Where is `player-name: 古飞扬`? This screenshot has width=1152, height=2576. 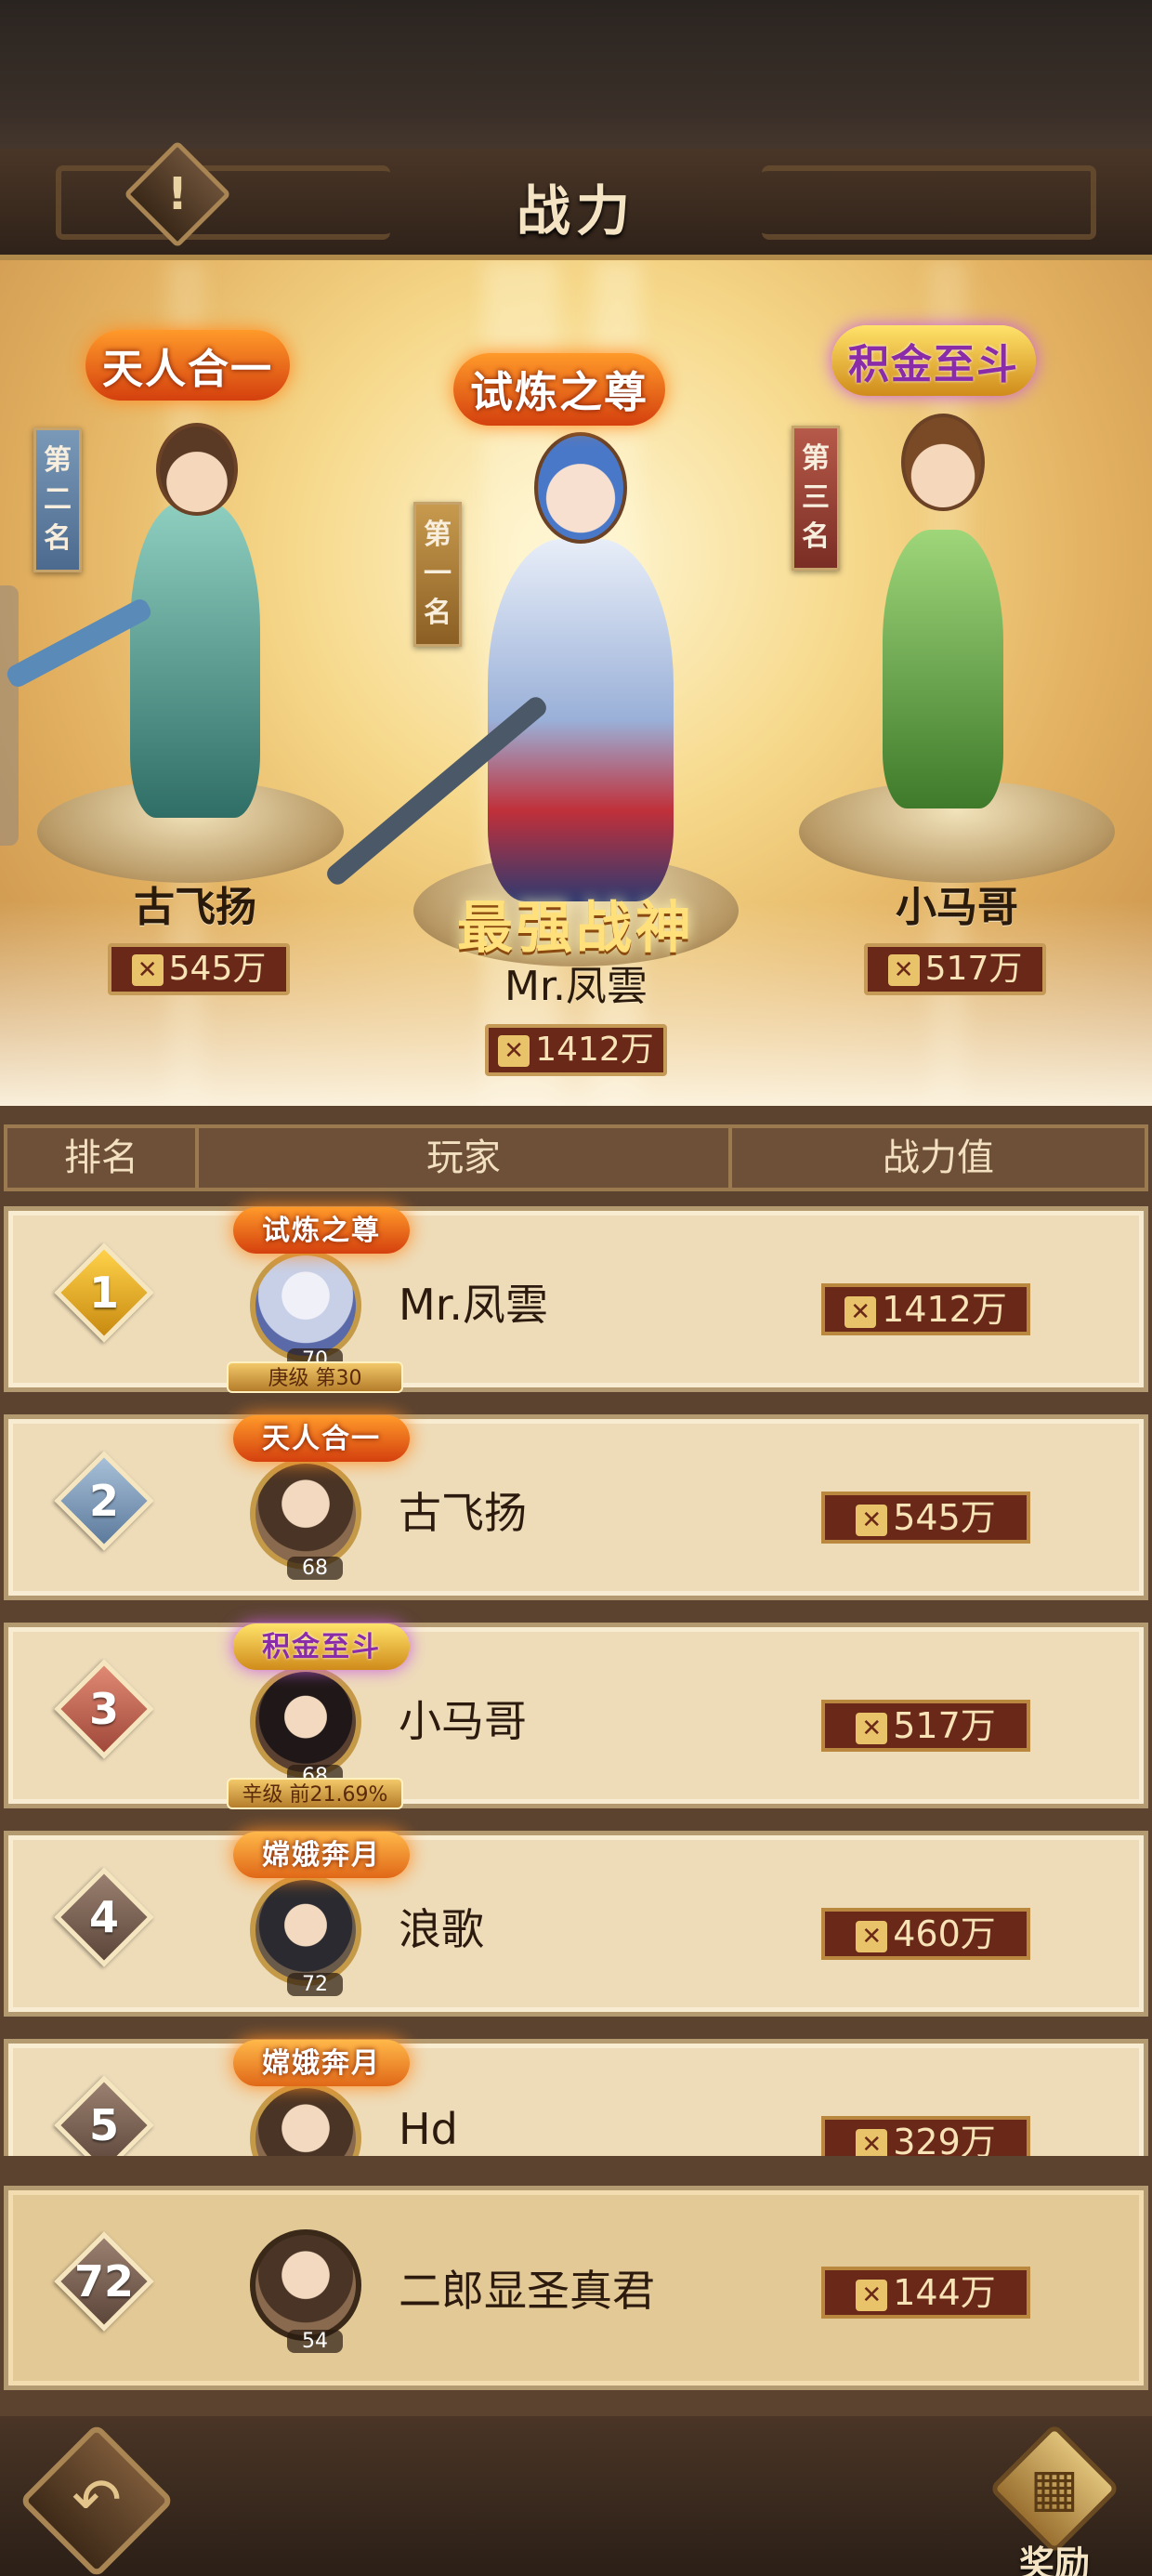
player-name: 古飞扬 is located at coordinates (463, 1513).